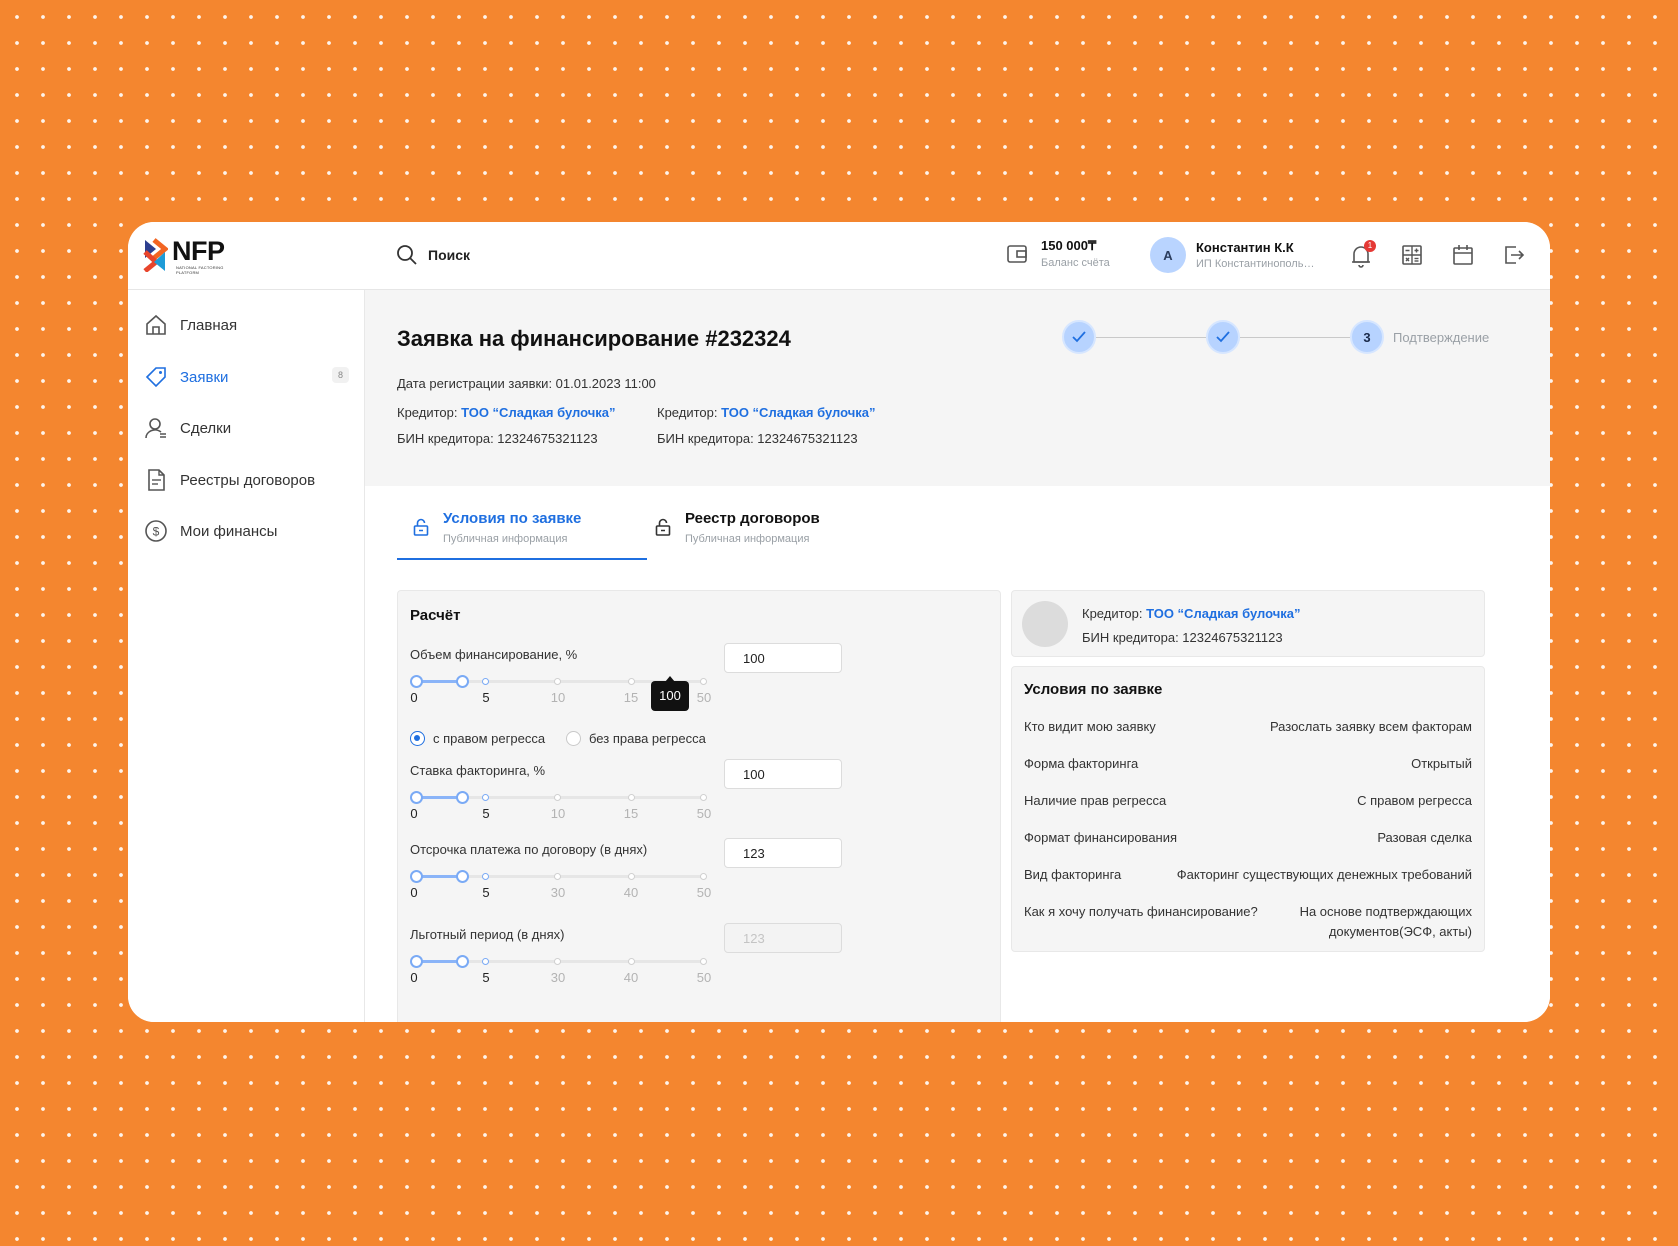 This screenshot has height=1246, width=1678. What do you see at coordinates (1367, 337) in the screenshot?
I see `step-3-current: 3` at bounding box center [1367, 337].